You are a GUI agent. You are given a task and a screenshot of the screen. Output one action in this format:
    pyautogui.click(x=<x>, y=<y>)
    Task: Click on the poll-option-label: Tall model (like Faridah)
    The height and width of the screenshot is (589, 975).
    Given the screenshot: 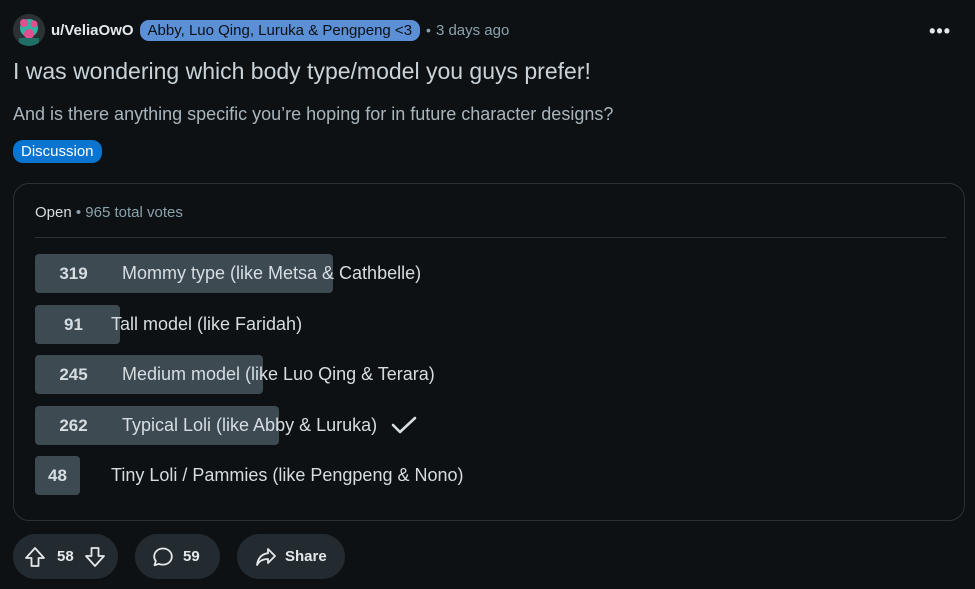 What is the action you would take?
    pyautogui.click(x=207, y=324)
    